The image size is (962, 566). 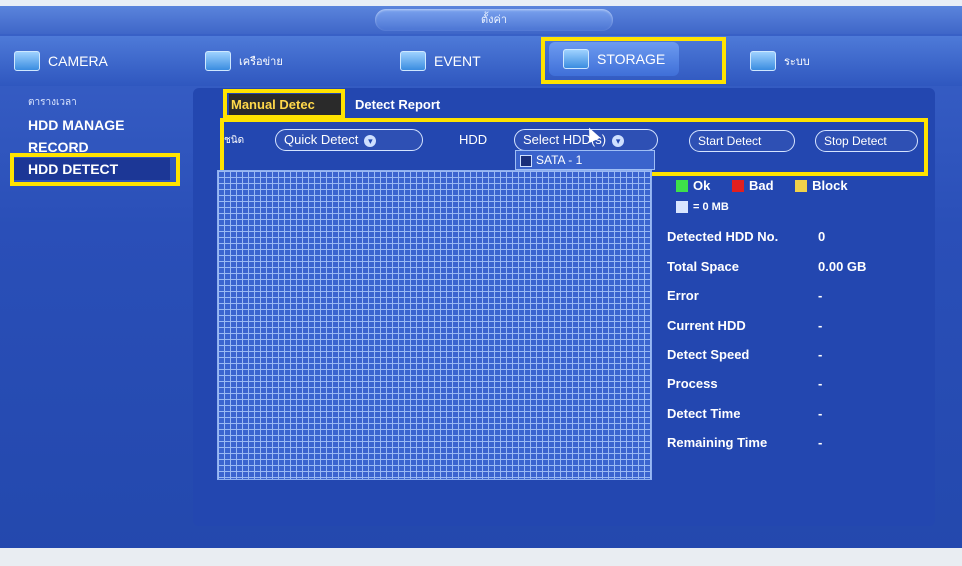 What do you see at coordinates (494, 20) in the screenshot?
I see `window-title: ตั้งค่า` at bounding box center [494, 20].